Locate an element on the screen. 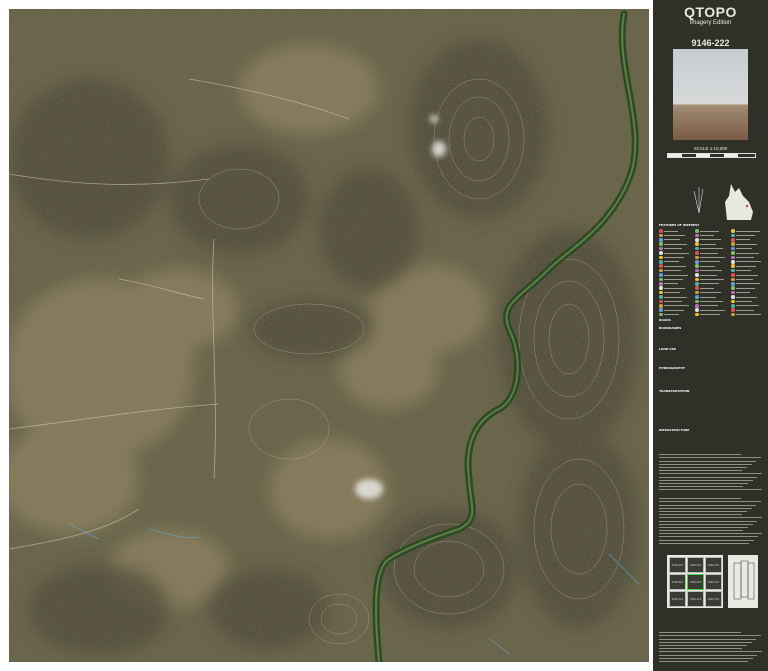 Image resolution: width=768 pixels, height=671 pixels. index-cell: 9146-232 is located at coordinates (713, 565).